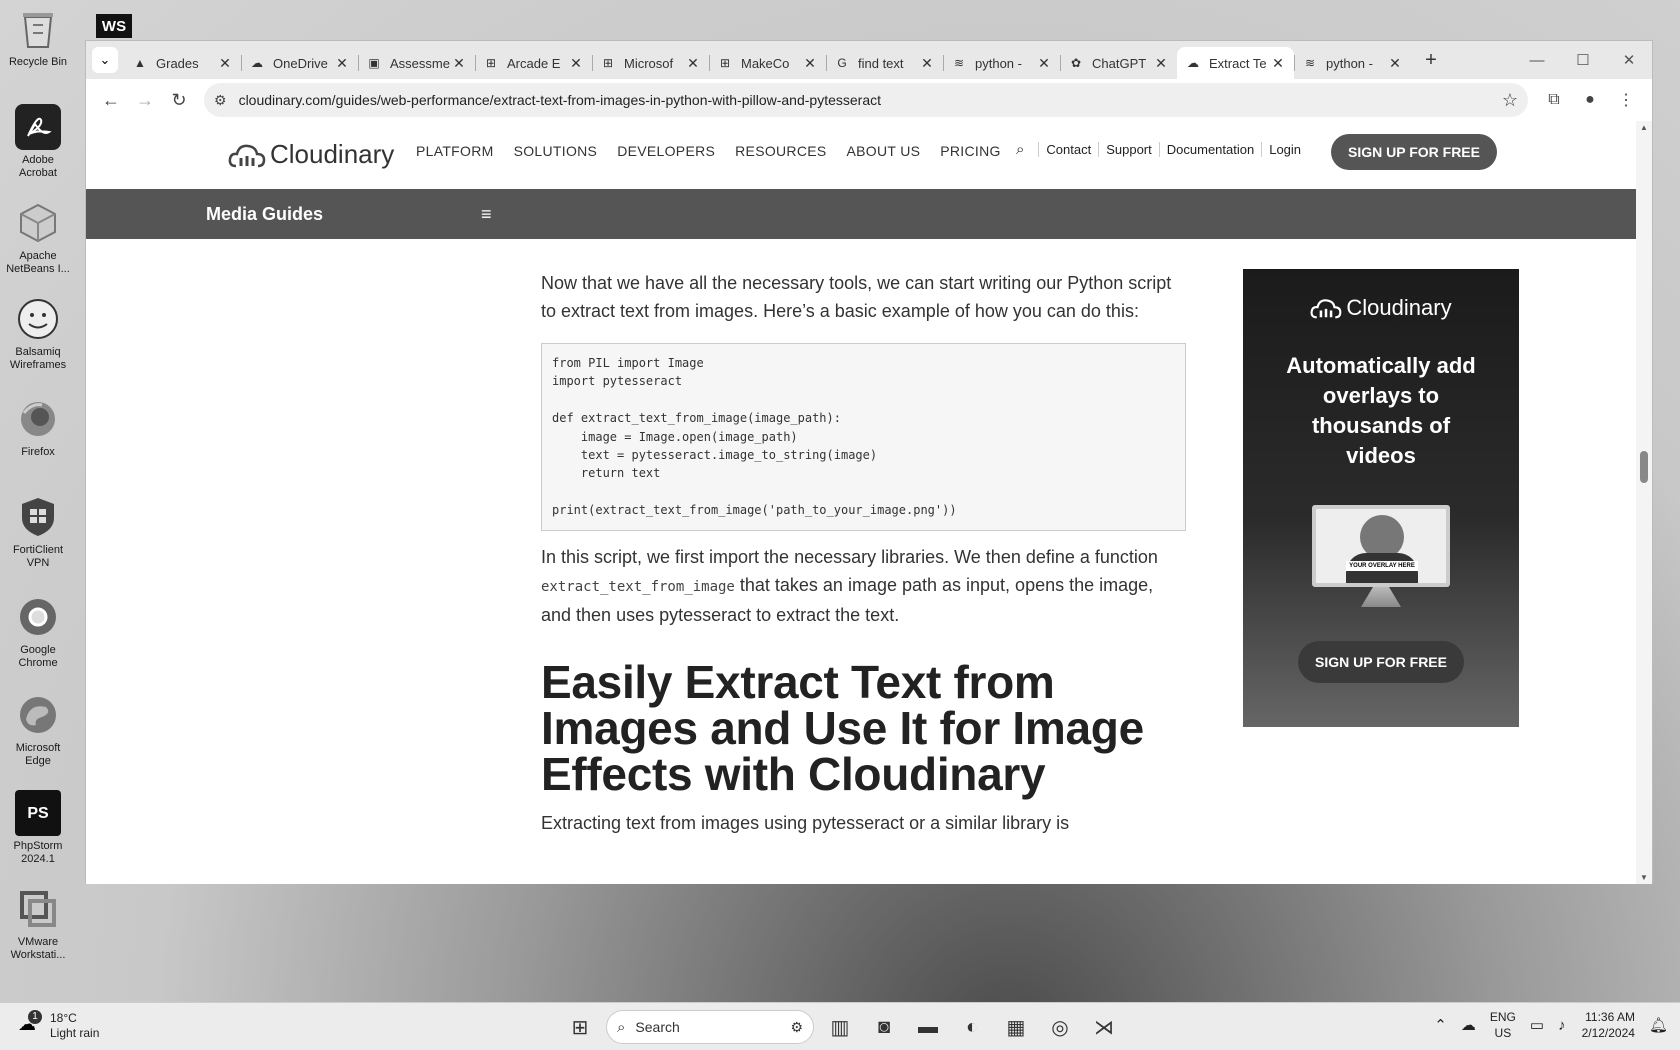 The height and width of the screenshot is (1050, 1680). Describe the element at coordinates (38, 37) in the screenshot. I see `desktop-icon-recycle-bin: Recycle Bin` at that location.